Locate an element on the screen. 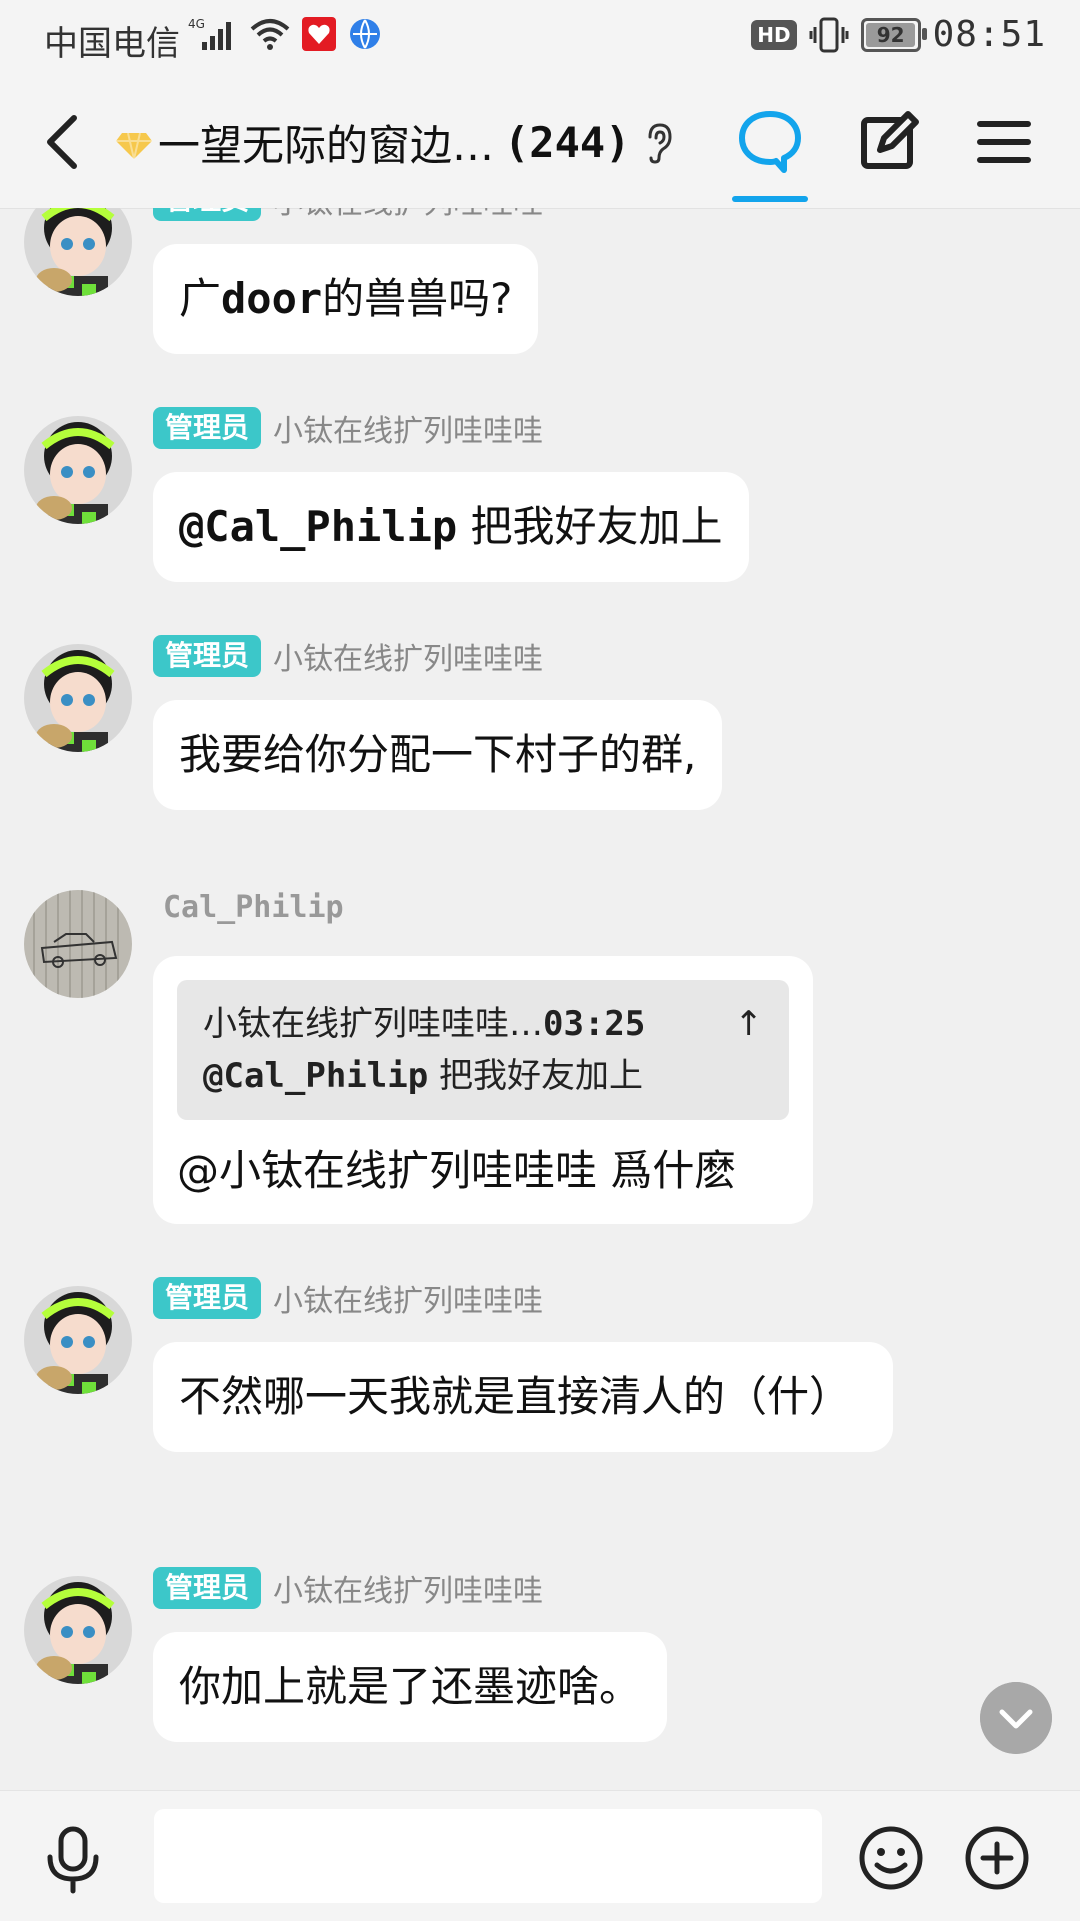  message-text: 广 is located at coordinates (200, 298).